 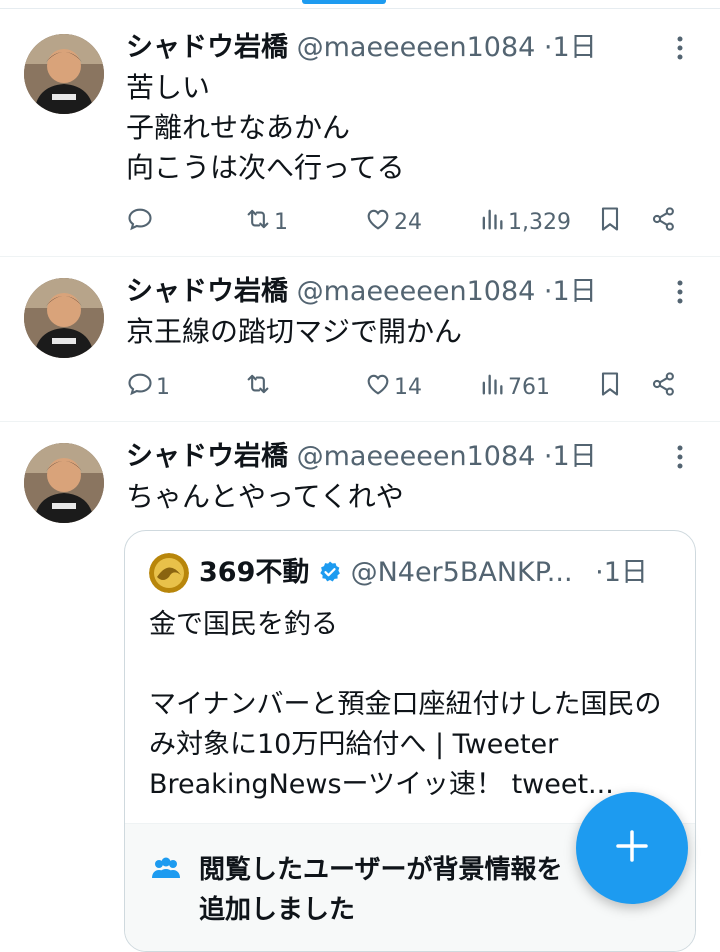 I want to click on views-count: 761, so click(x=529, y=387).